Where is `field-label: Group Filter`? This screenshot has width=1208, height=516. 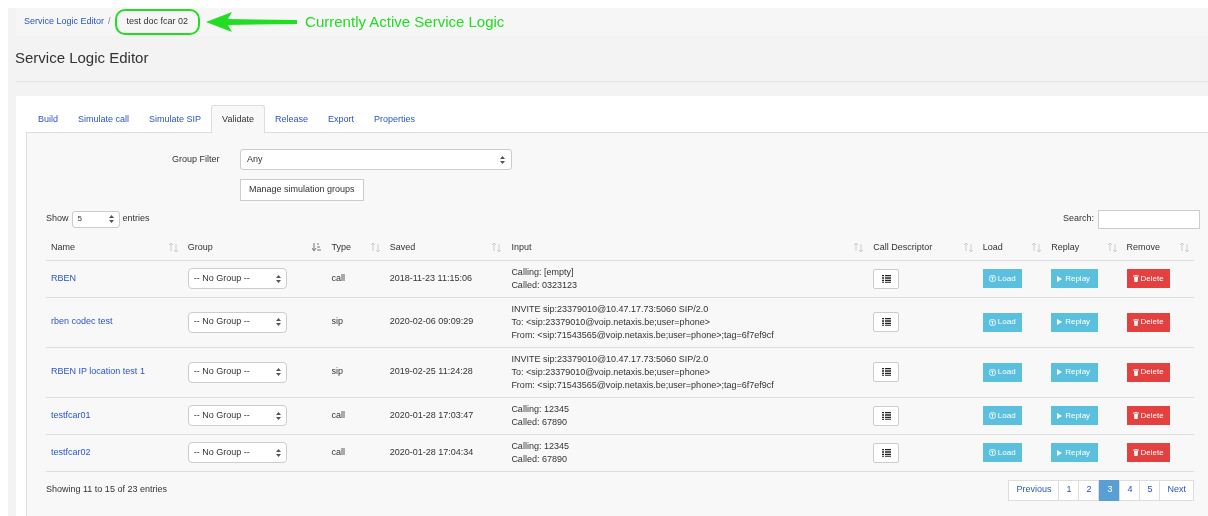 field-label: Group Filter is located at coordinates (196, 159).